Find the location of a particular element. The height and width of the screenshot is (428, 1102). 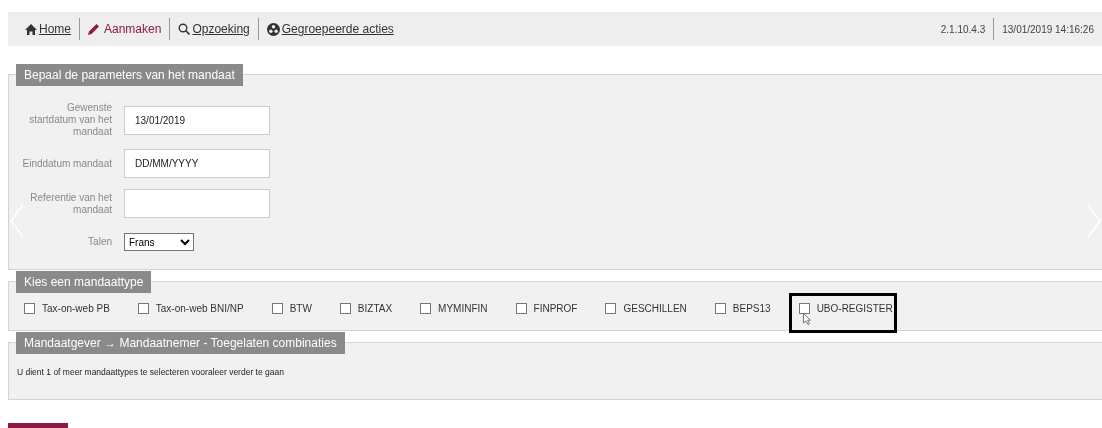

checkbox-label: Tax-on-web PB is located at coordinates (76, 308).